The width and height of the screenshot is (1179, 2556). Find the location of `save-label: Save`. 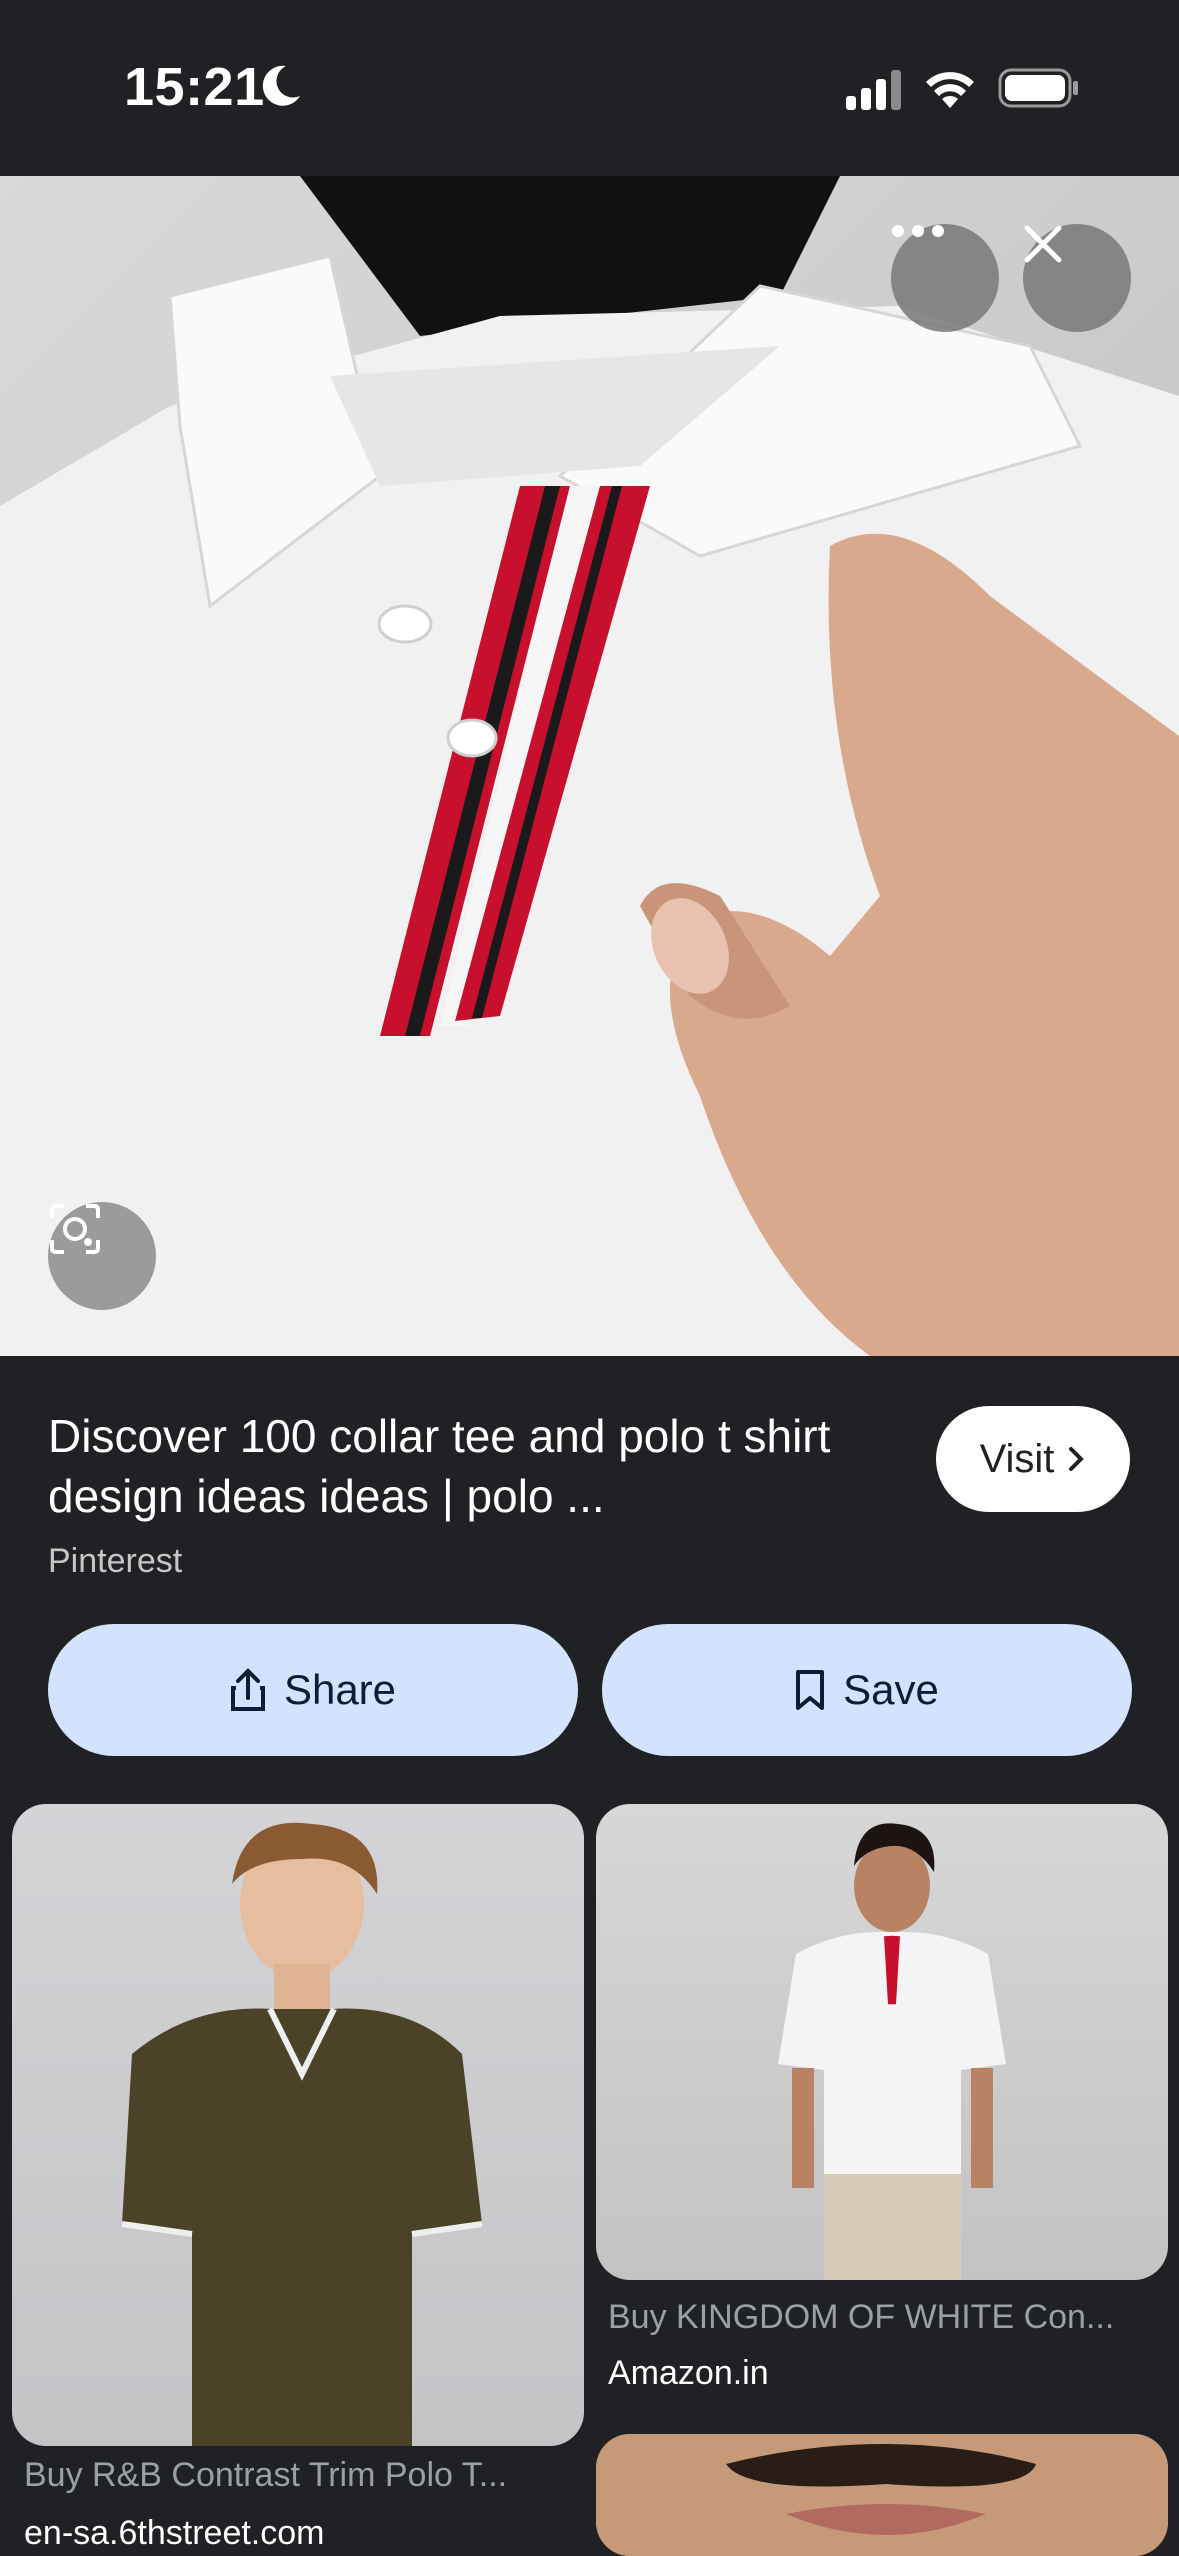

save-label: Save is located at coordinates (891, 1689).